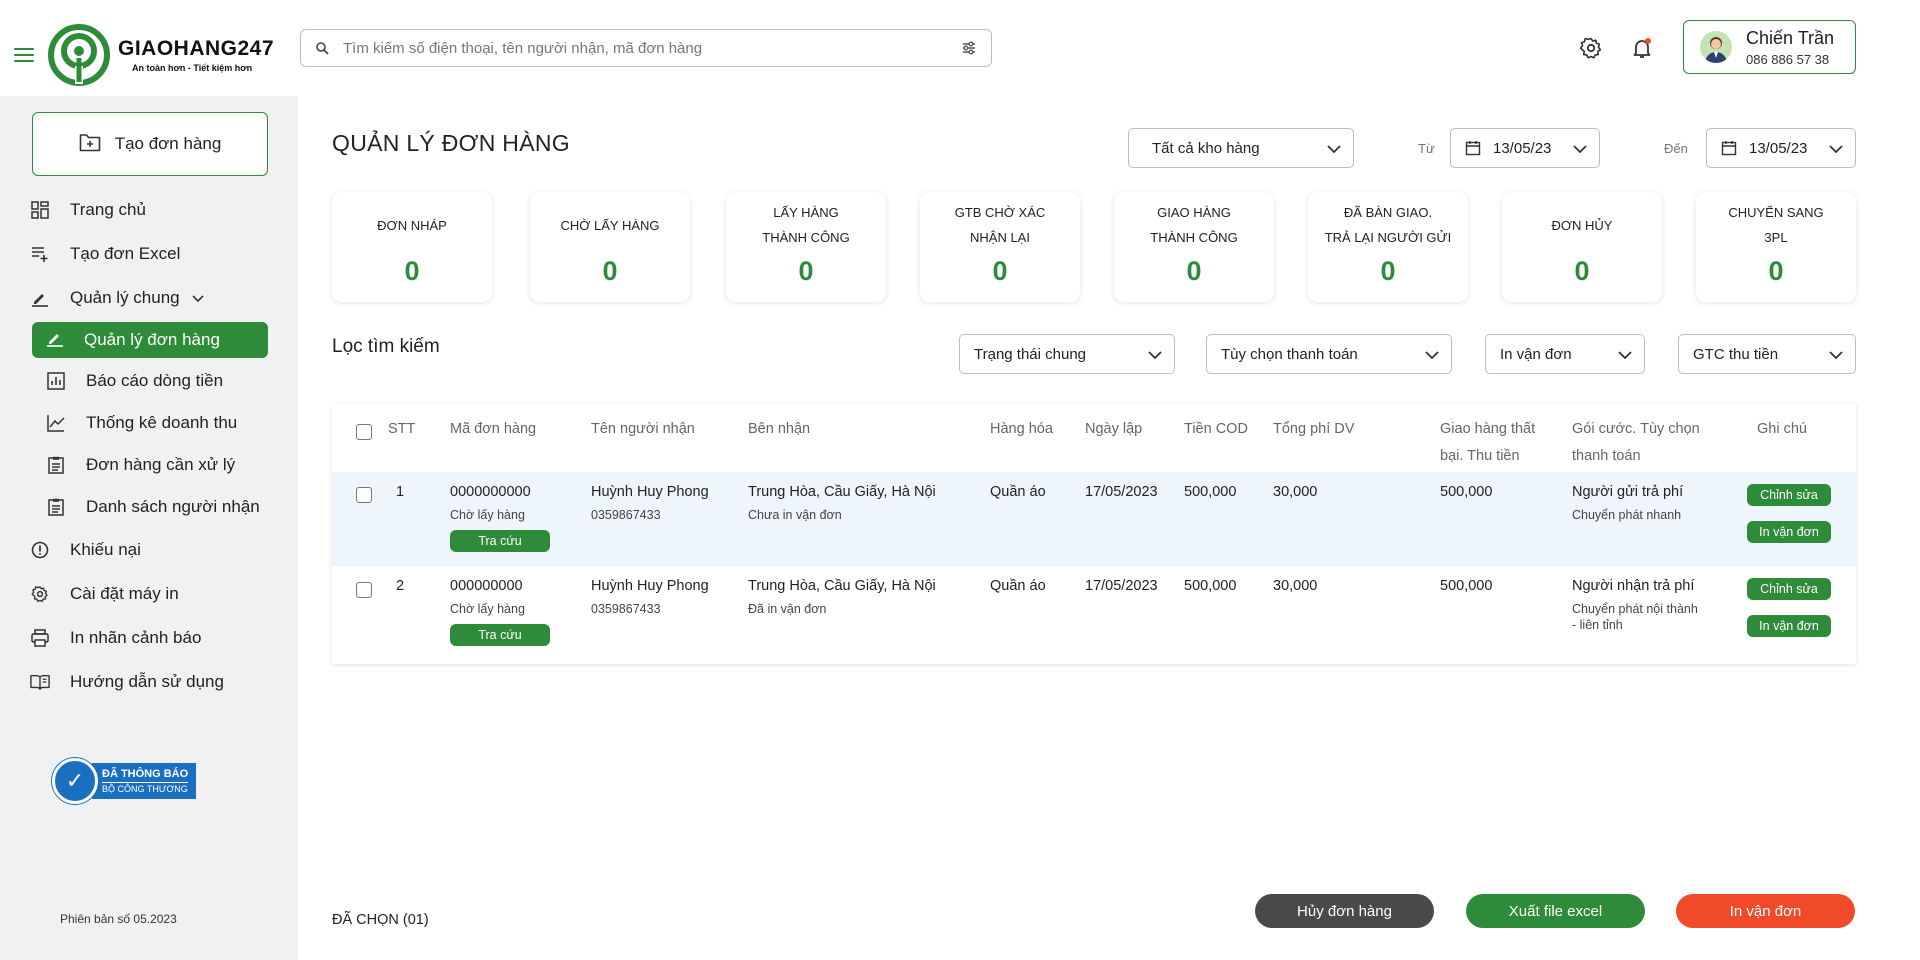  I want to click on collection-filter-select: GTC thu tiền, so click(1767, 354).